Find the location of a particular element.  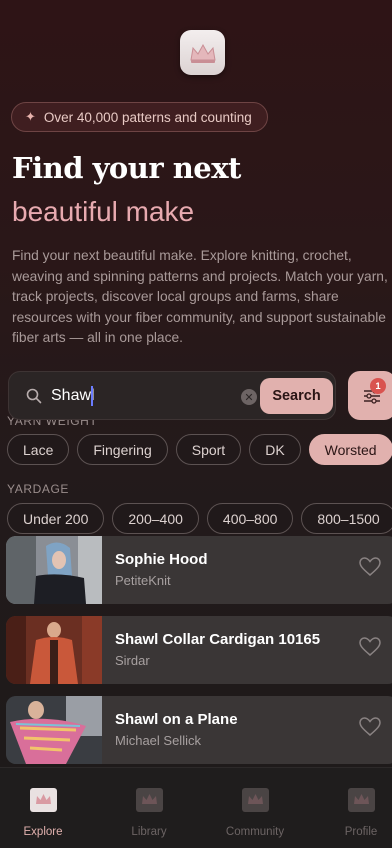

sparkle-icon: ✦ is located at coordinates (30, 116).